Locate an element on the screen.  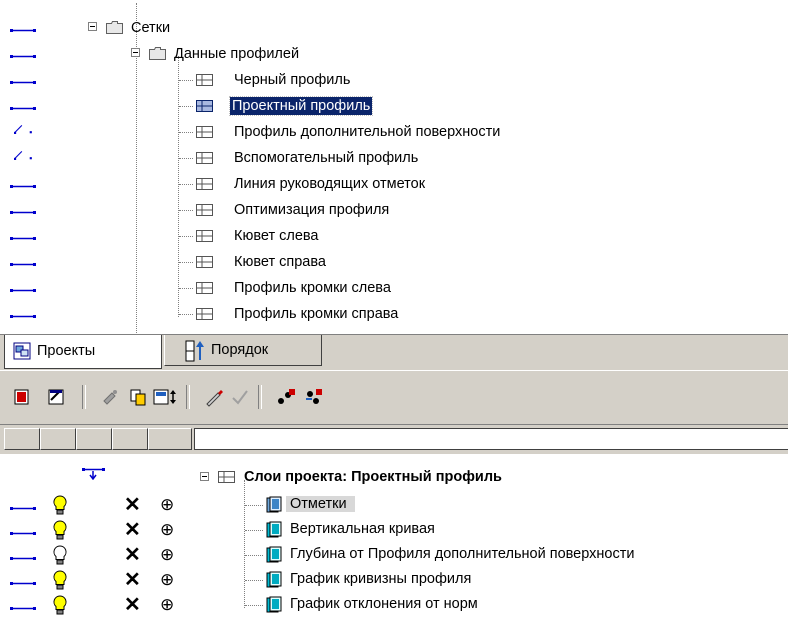
copy-icon is located at coordinates (138, 397).